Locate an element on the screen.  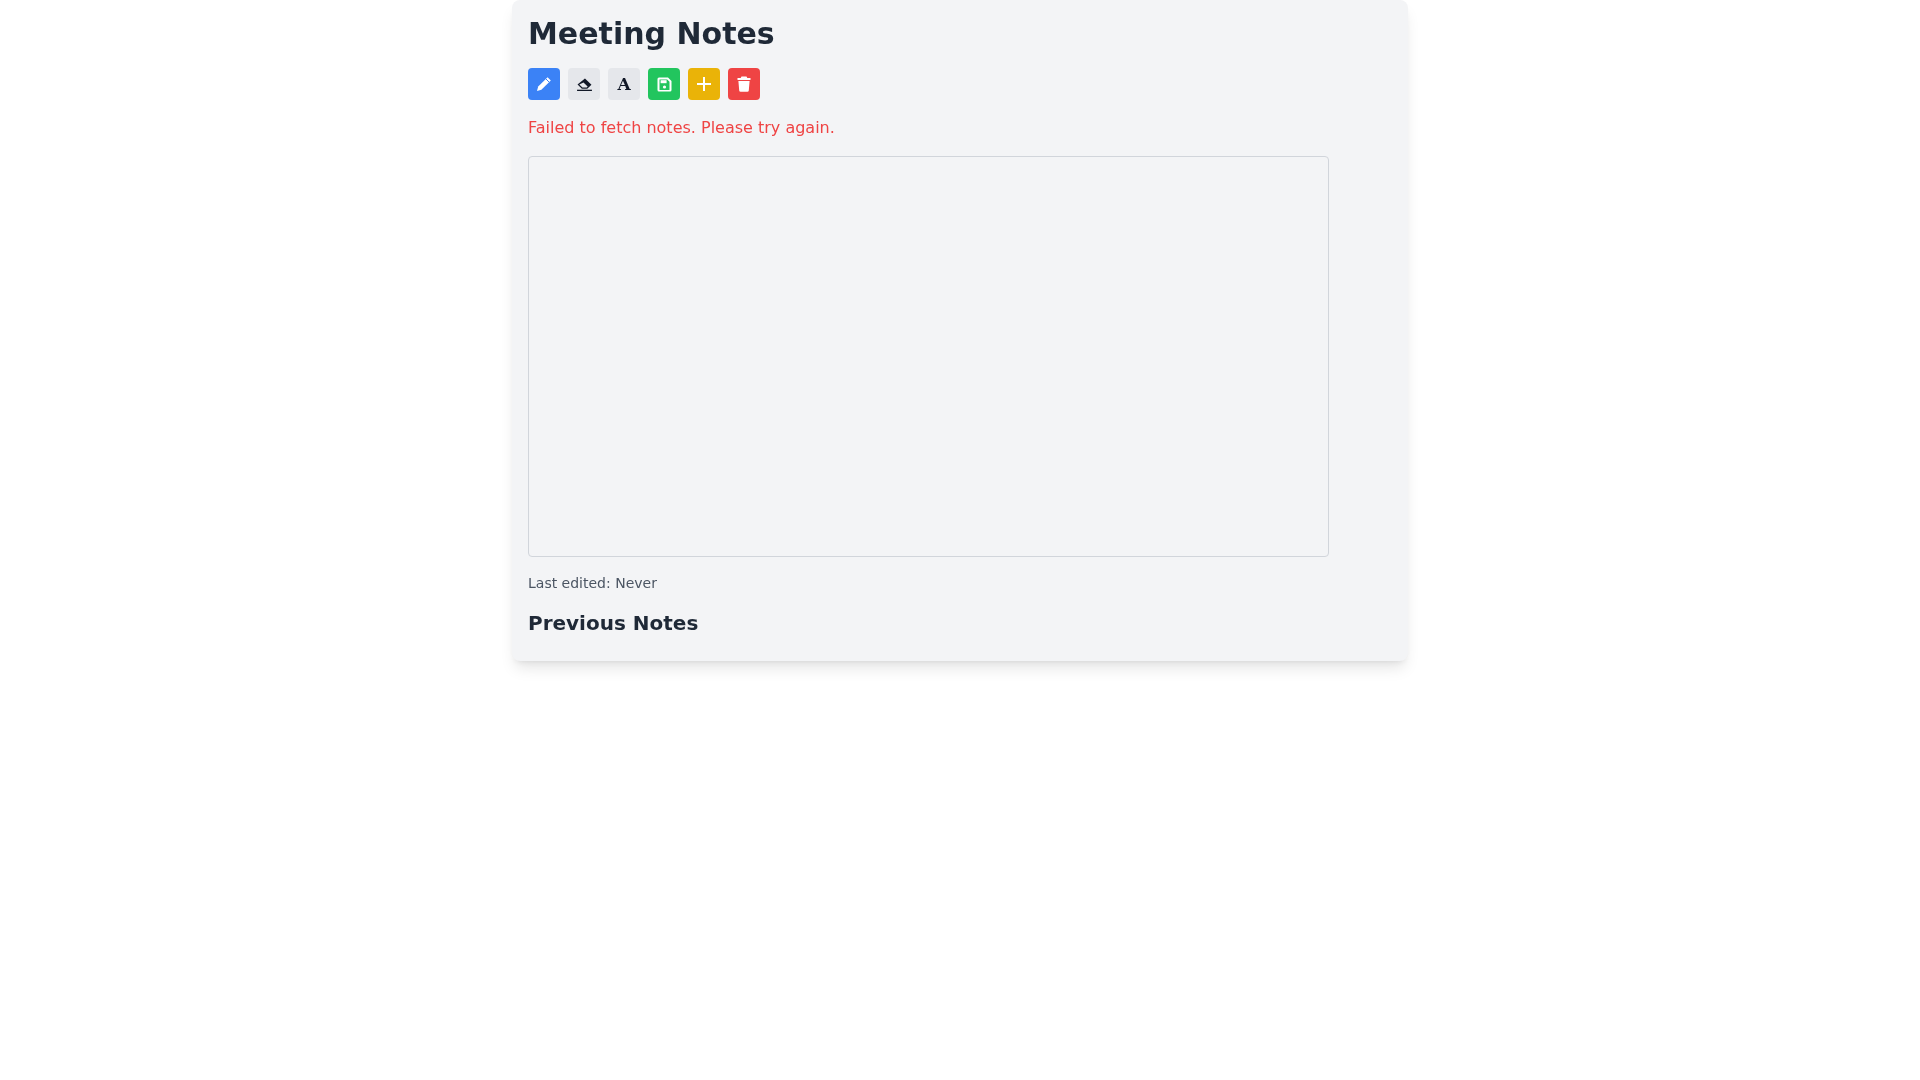
section-heading: Previous Notes is located at coordinates (613, 623).